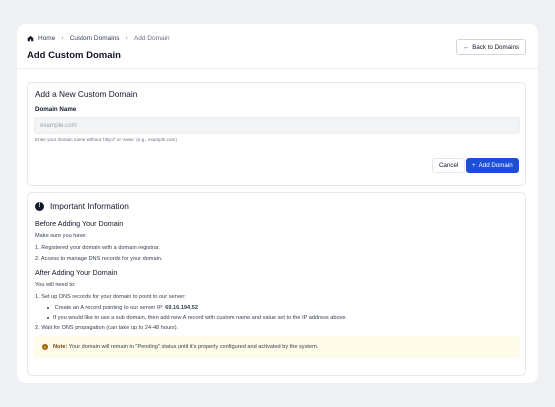  I want to click on info-header: ! Important Information, so click(82, 206).